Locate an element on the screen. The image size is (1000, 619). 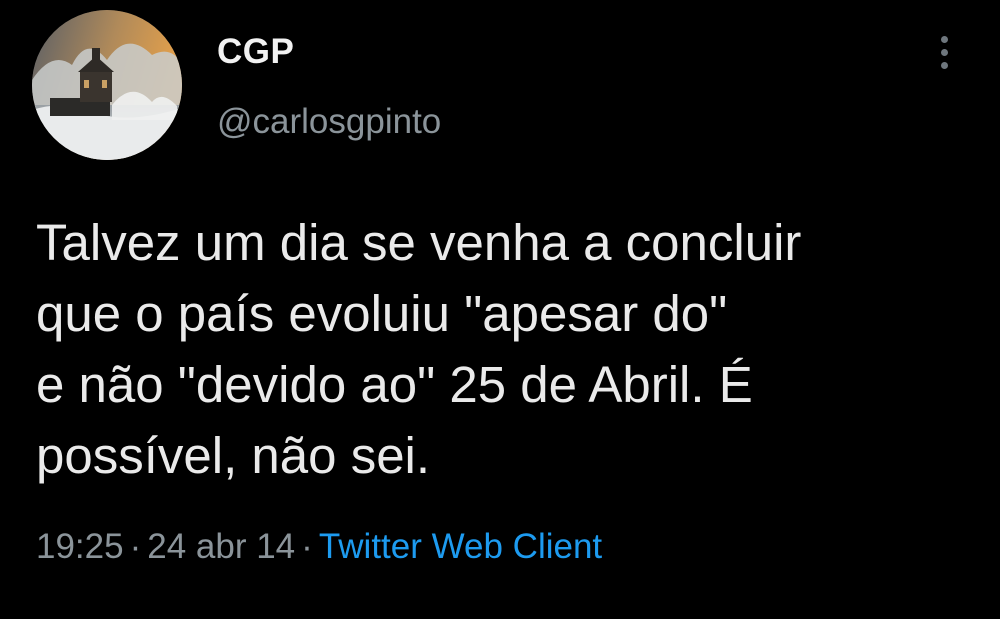
tweet-time: 19:25 is located at coordinates (80, 546).